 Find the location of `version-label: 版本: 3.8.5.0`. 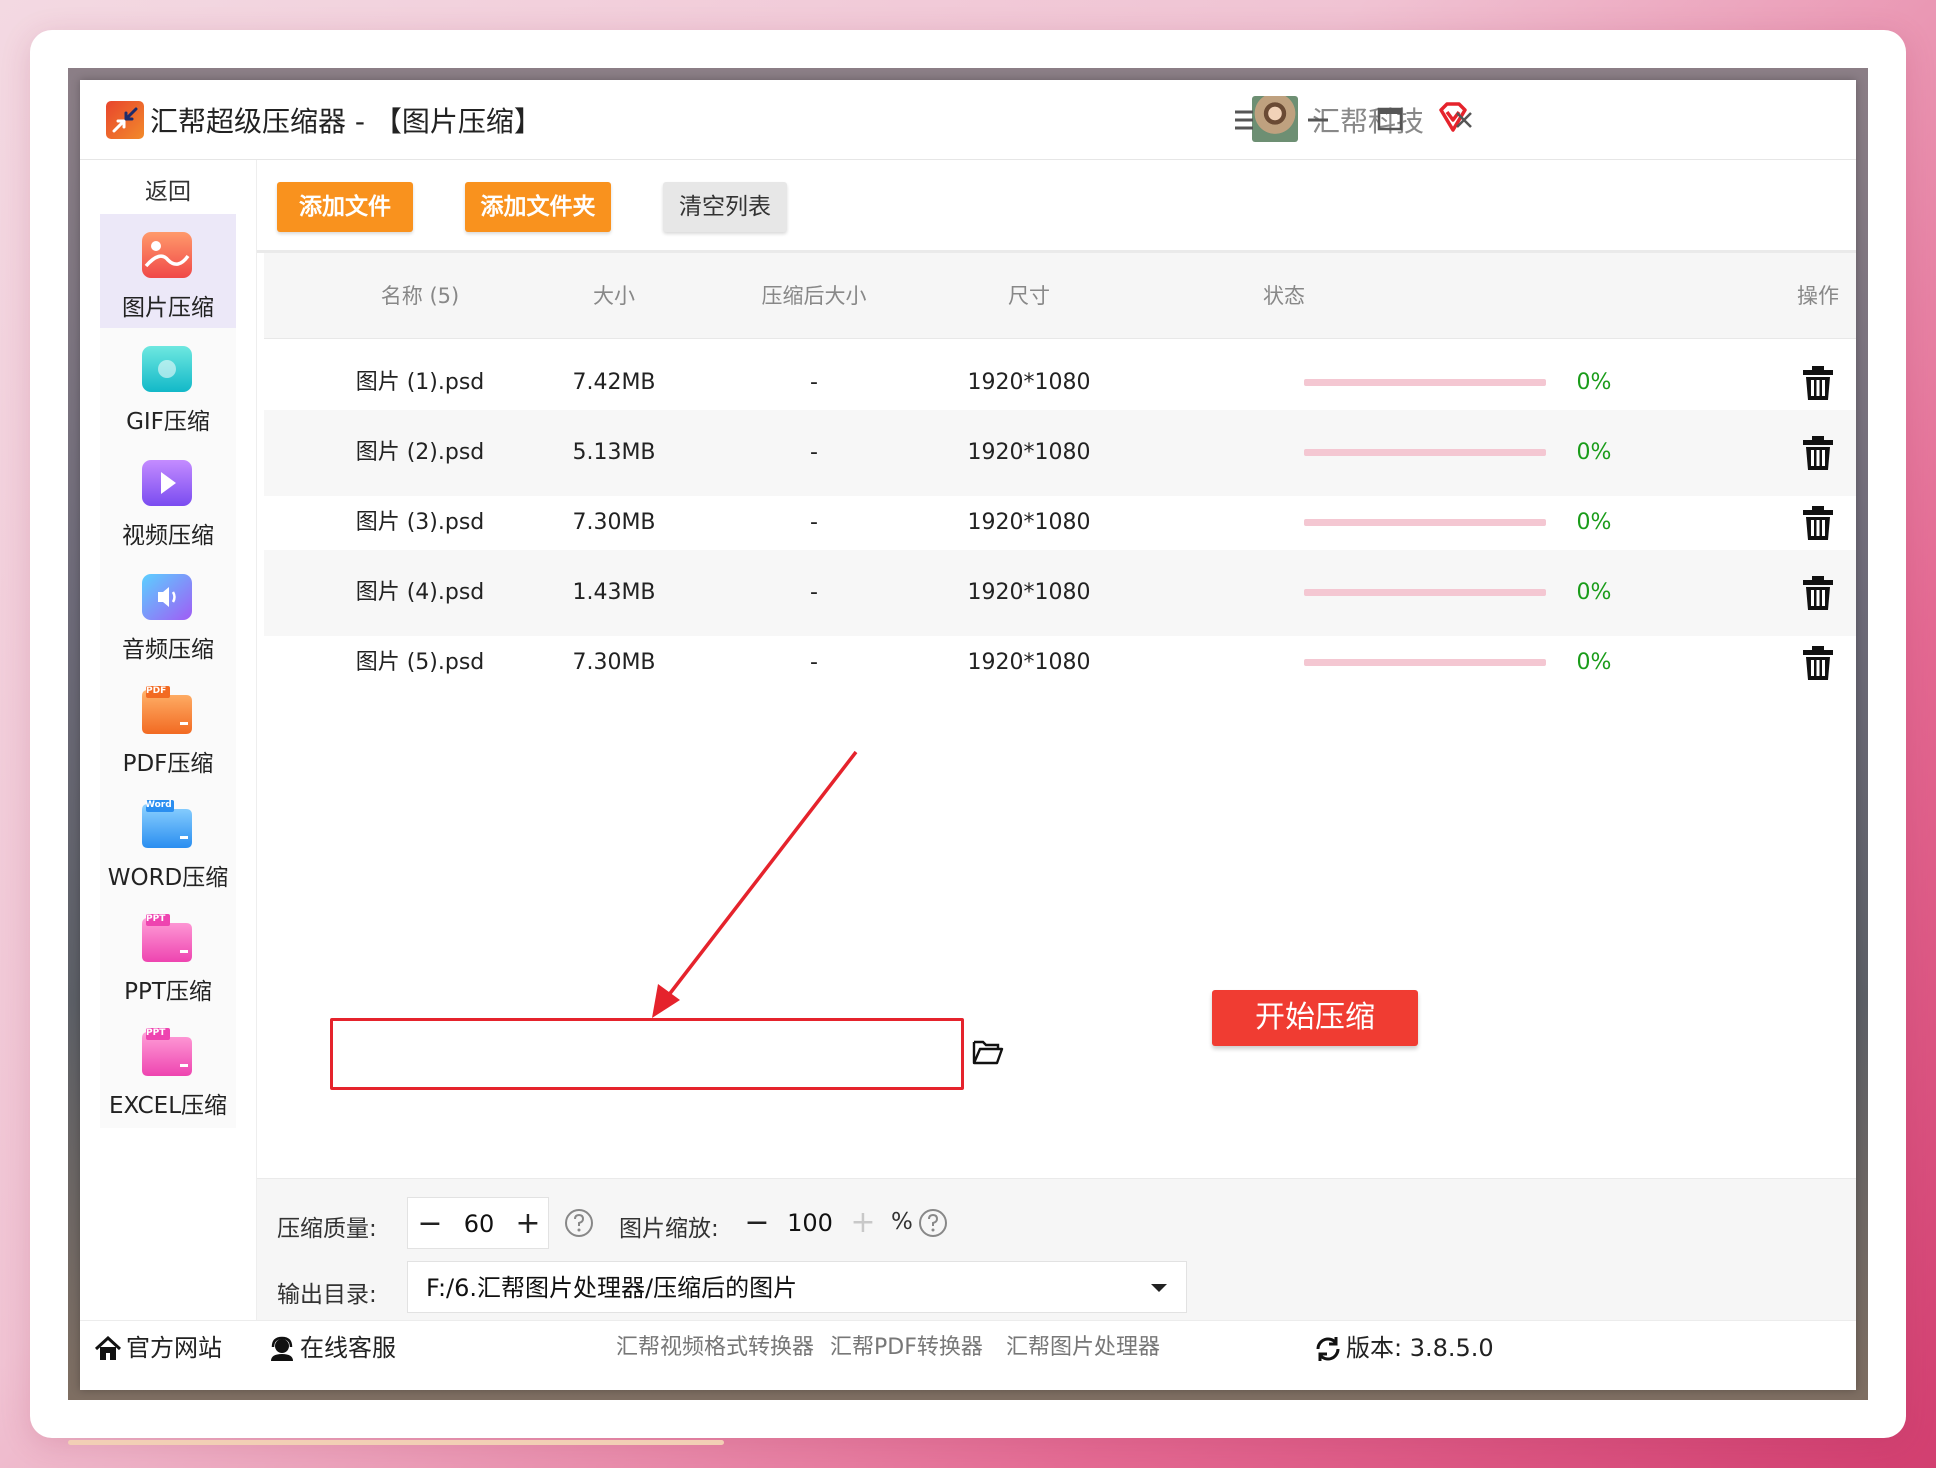

version-label: 版本: 3.8.5.0 is located at coordinates (1420, 1348).